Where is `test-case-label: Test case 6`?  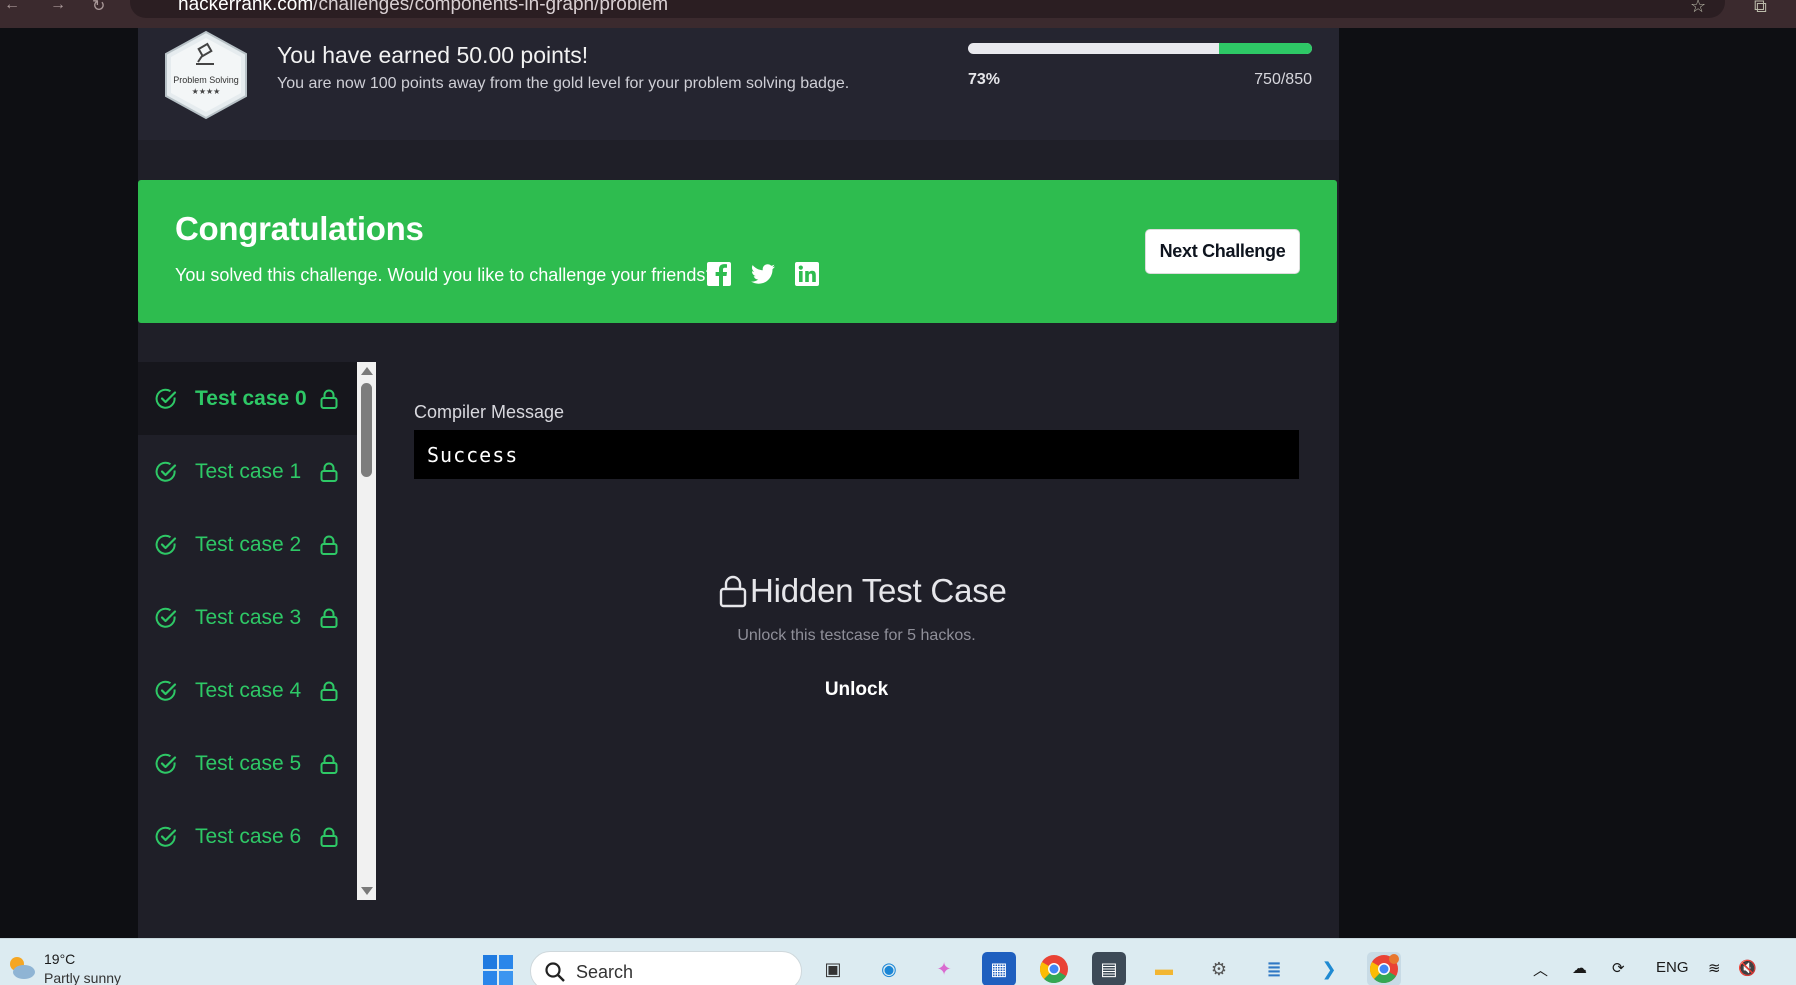
test-case-label: Test case 6 is located at coordinates (248, 836).